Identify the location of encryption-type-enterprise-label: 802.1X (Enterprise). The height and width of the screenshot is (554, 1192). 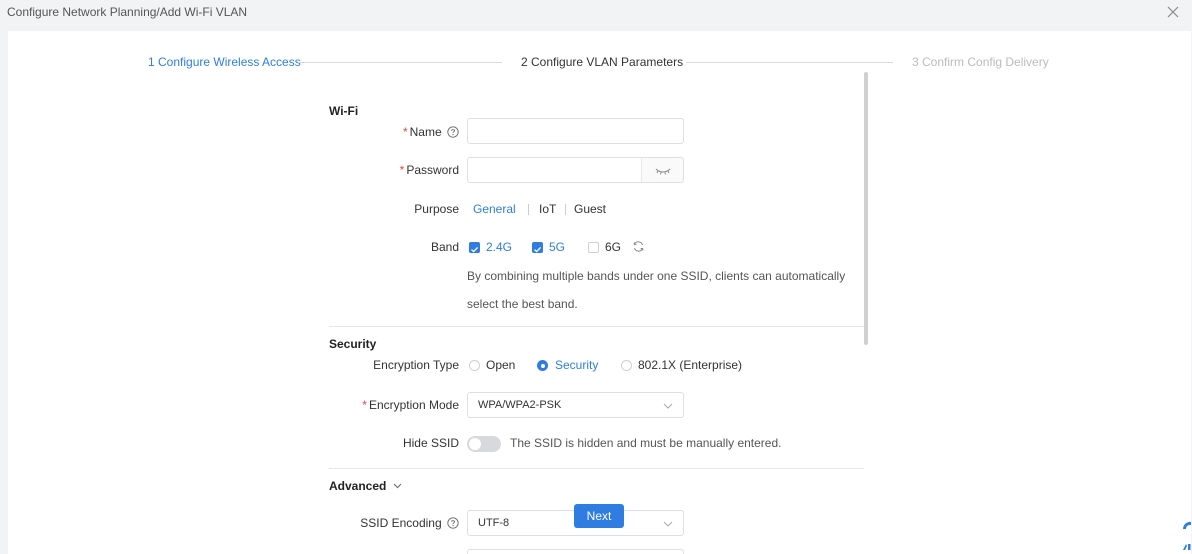
(690, 365).